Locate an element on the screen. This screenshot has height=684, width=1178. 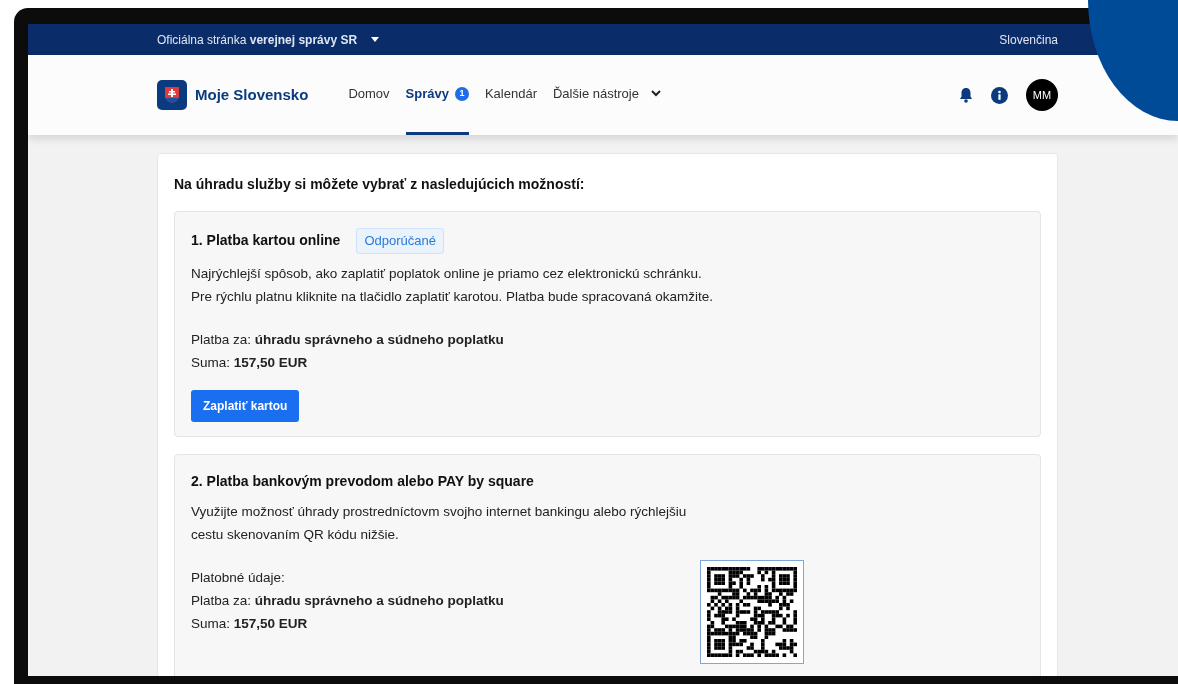
option-title: 1. Platba kartou online is located at coordinates (266, 241).